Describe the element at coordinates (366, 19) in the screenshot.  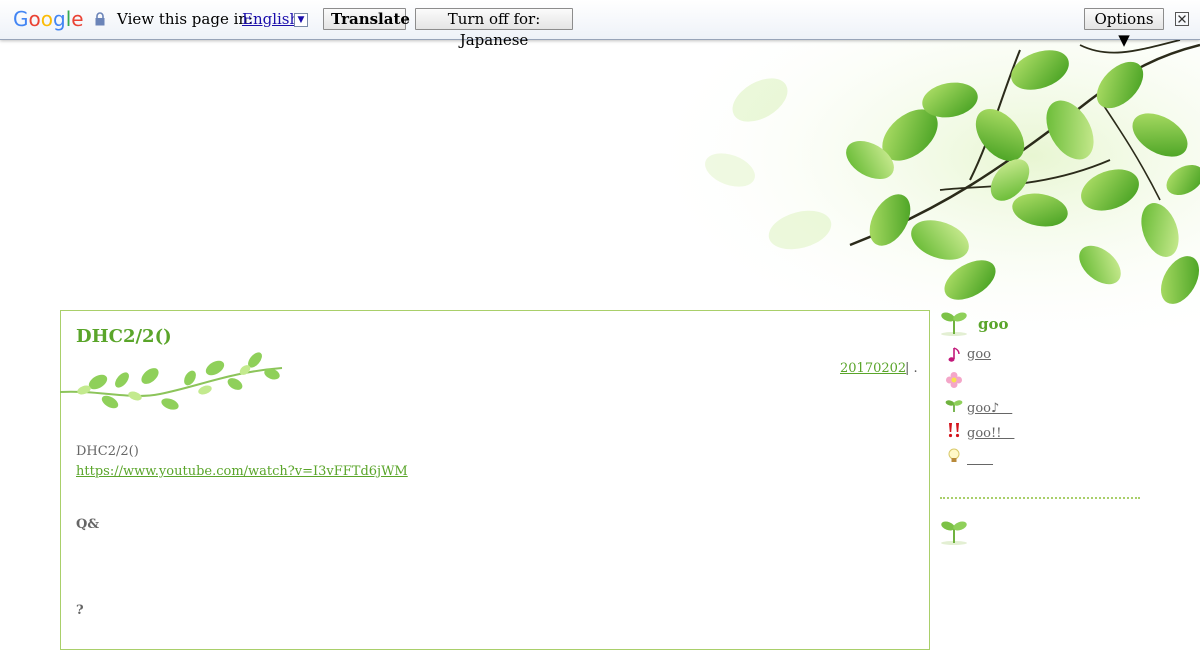
I see `translate-button: Translate` at that location.